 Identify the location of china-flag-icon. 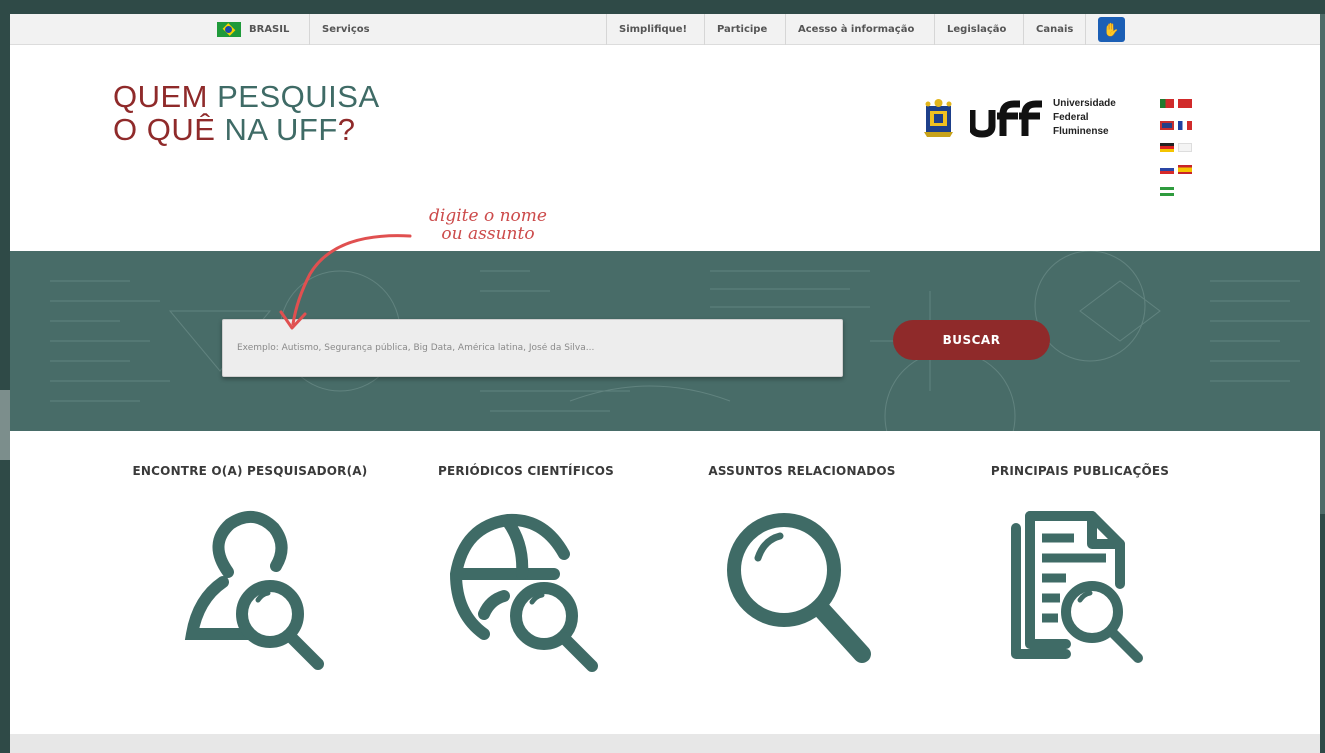
(1185, 103).